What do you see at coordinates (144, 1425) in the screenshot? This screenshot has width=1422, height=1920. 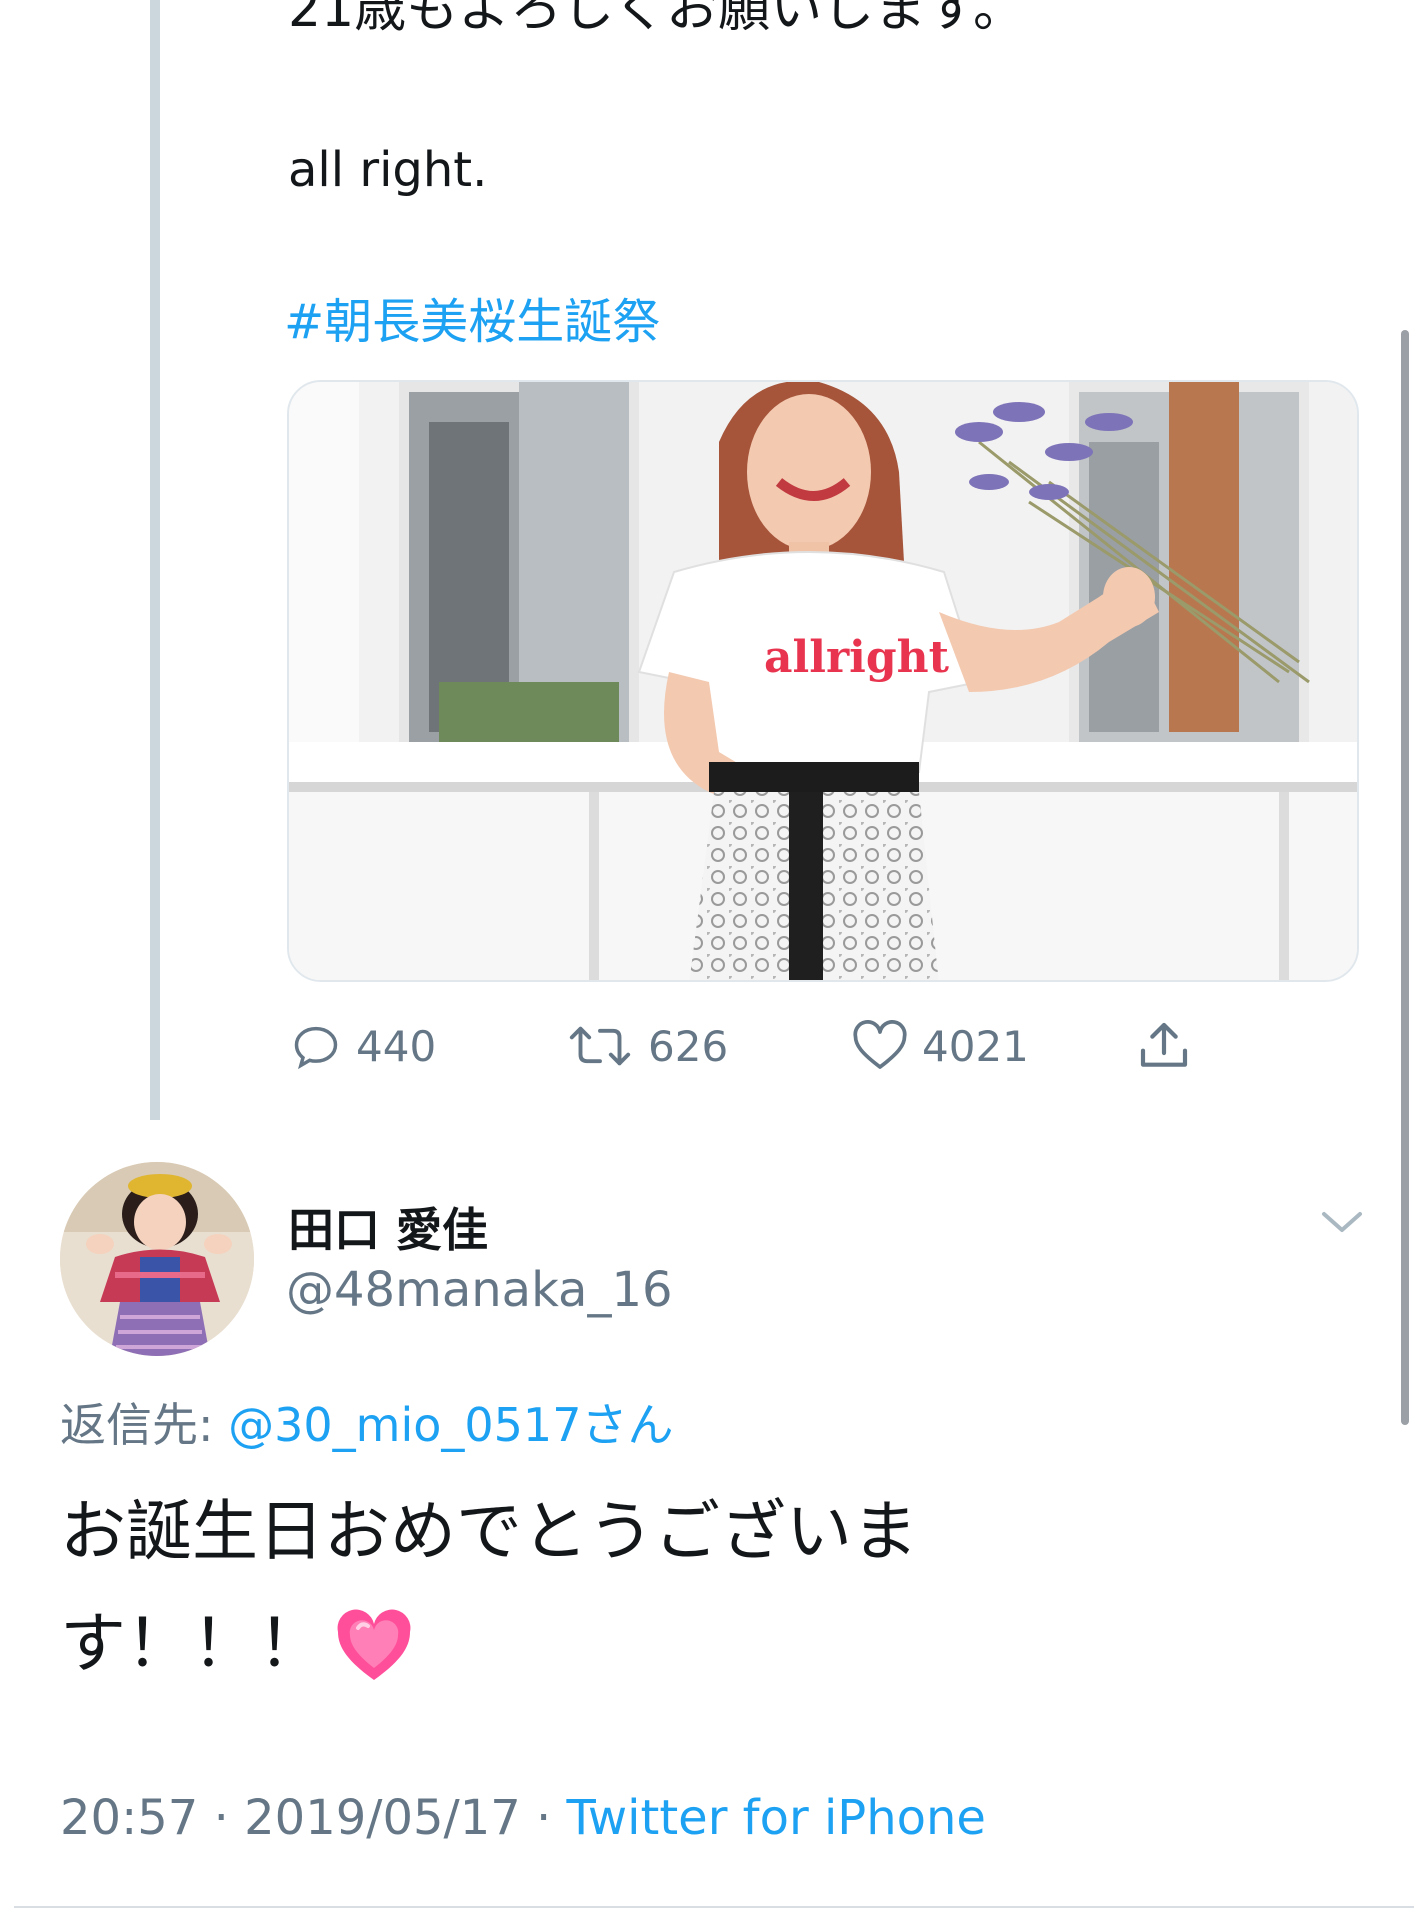 I see `reply-prefix: 返信先:` at bounding box center [144, 1425].